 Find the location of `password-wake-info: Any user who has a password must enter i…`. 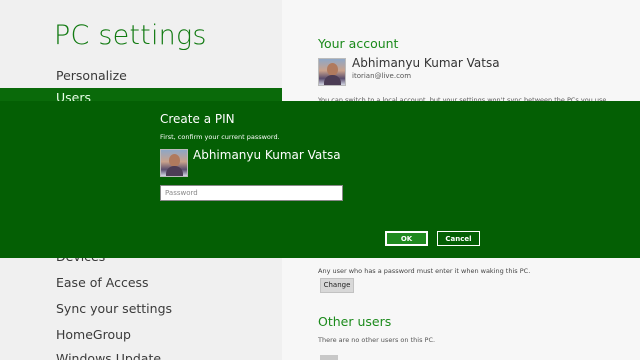

password-wake-info: Any user who has a password must enter i… is located at coordinates (424, 271).